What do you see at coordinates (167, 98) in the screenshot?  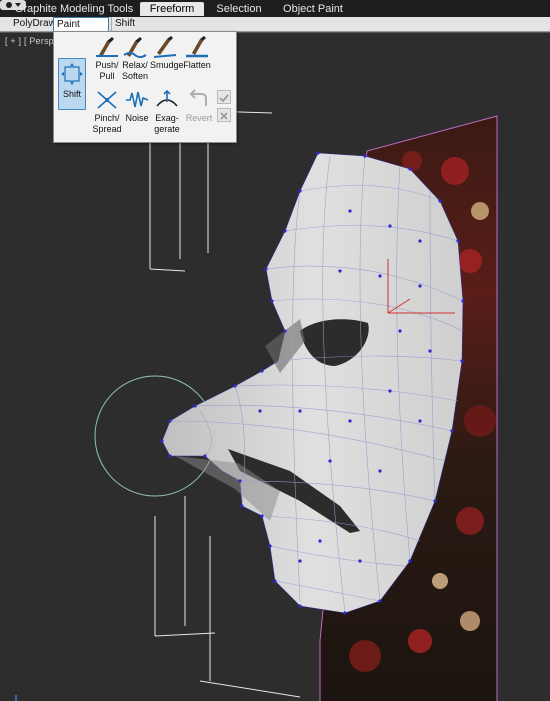 I see `exaggerate-icon` at bounding box center [167, 98].